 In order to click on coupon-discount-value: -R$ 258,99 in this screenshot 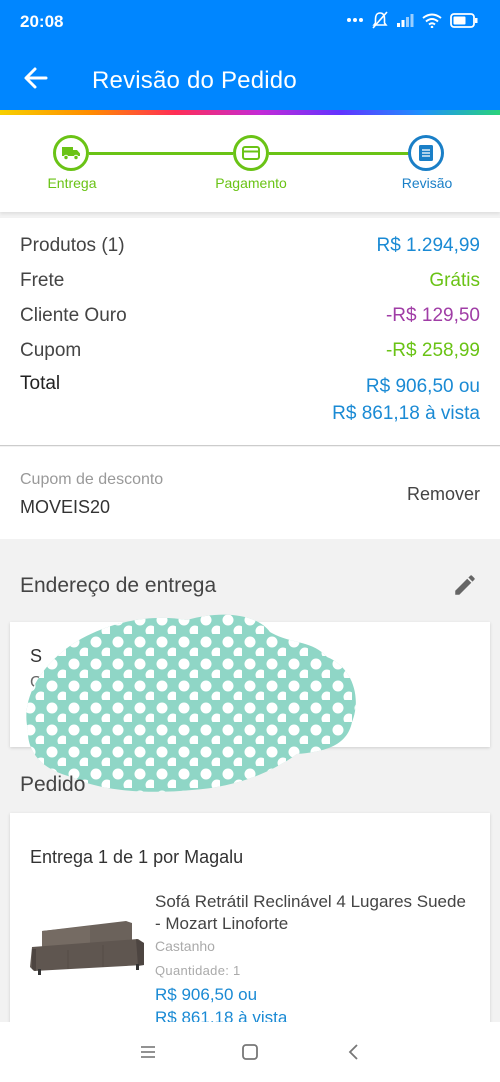, I will do `click(432, 350)`.